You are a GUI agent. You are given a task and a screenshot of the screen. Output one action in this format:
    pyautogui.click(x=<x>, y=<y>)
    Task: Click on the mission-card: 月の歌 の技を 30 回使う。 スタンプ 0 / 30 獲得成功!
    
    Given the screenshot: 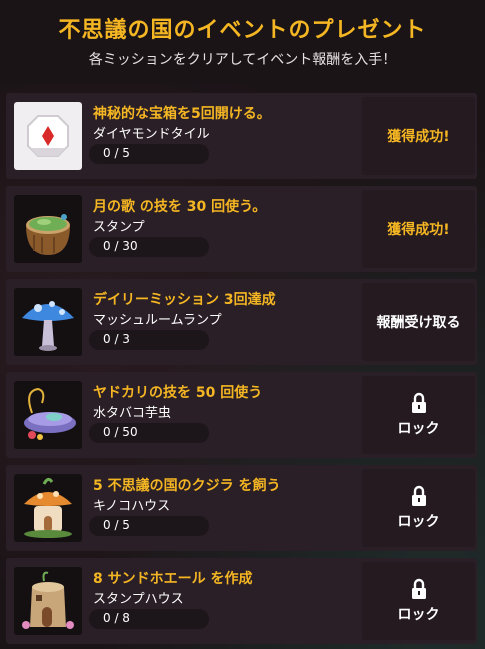 What is the action you would take?
    pyautogui.click(x=241, y=229)
    